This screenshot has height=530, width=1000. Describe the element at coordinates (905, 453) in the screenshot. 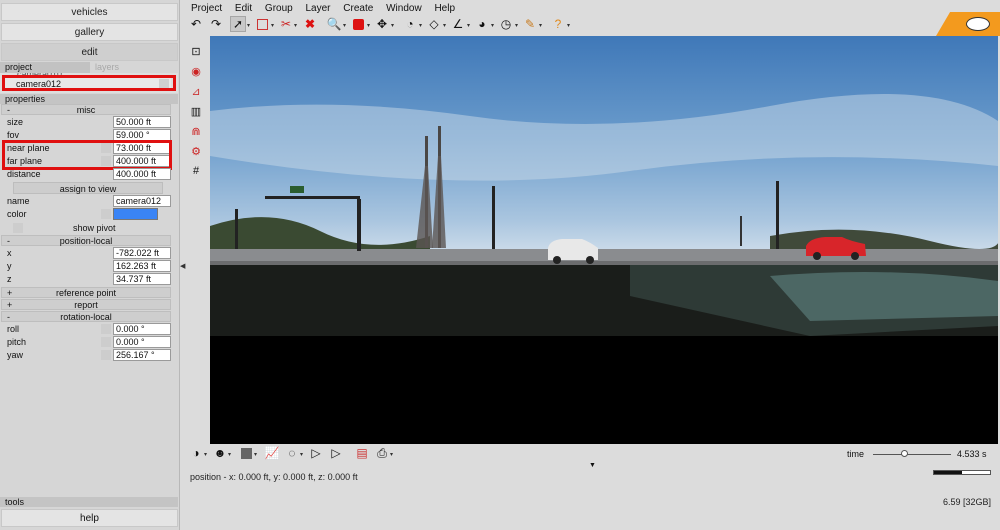

I see `time-slider-thumb` at that location.